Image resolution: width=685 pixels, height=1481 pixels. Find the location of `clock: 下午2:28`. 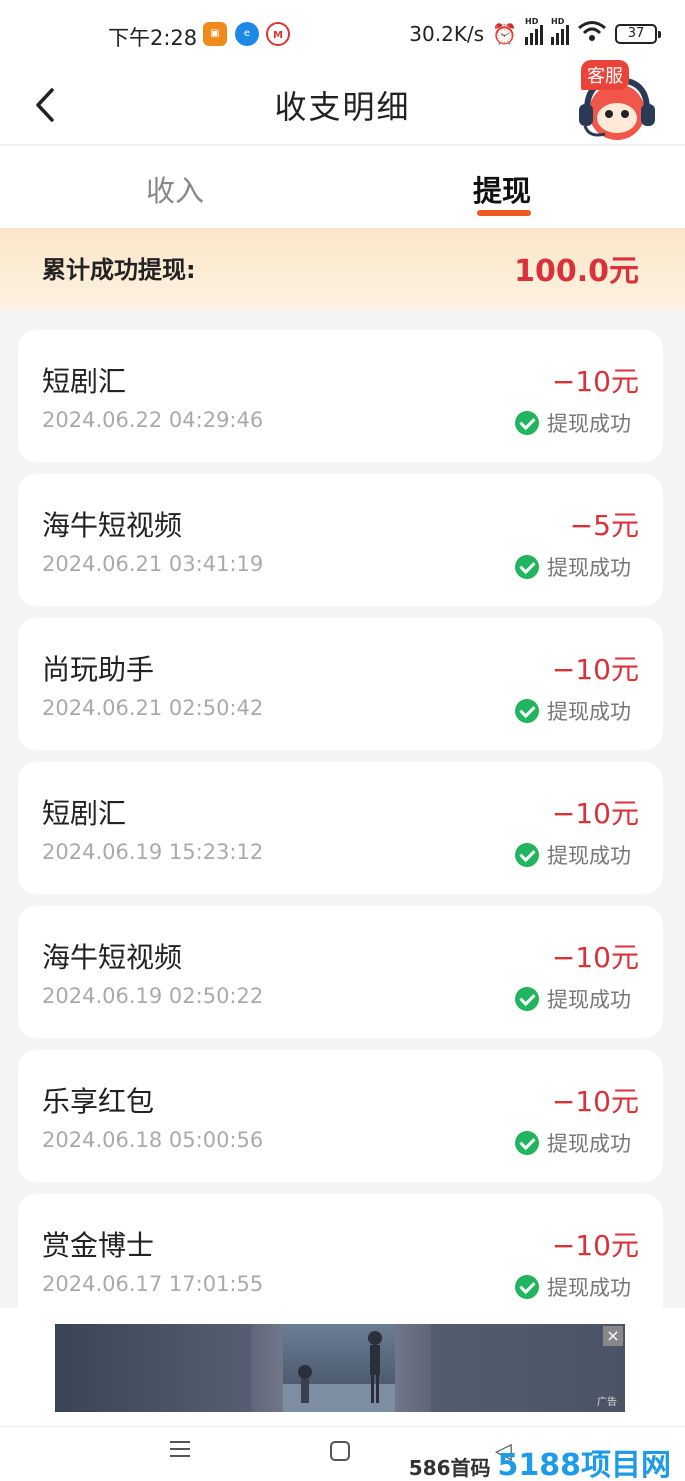

clock: 下午2:28 is located at coordinates (153, 38).